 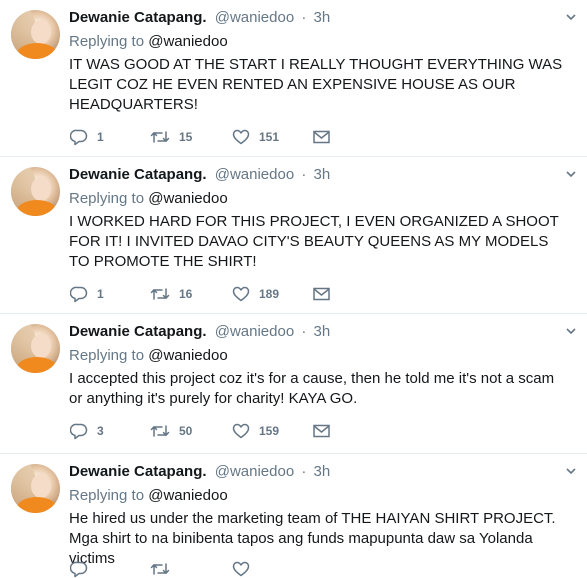 I want to click on like-button, so click(x=241, y=569).